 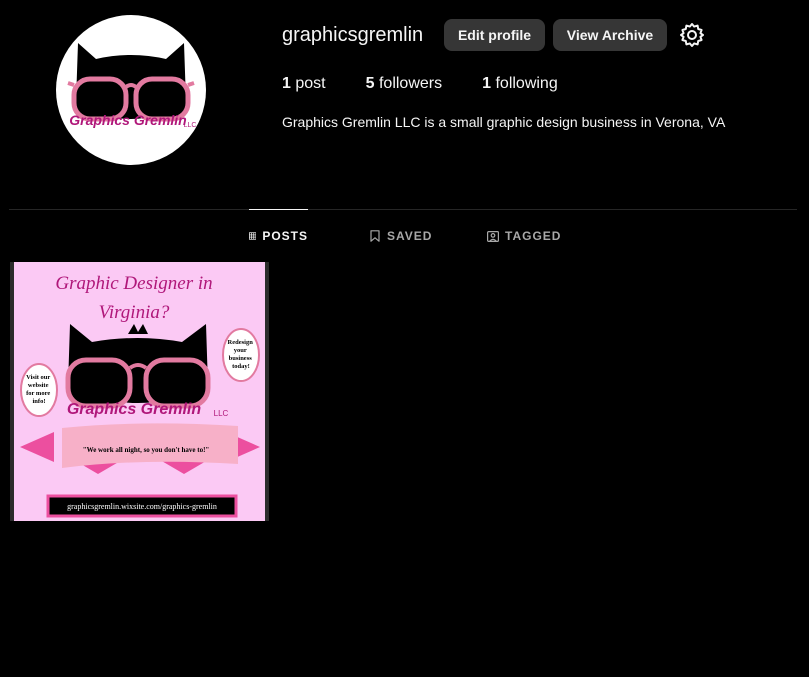 I want to click on tab-saved: SAVED, so click(x=400, y=236).